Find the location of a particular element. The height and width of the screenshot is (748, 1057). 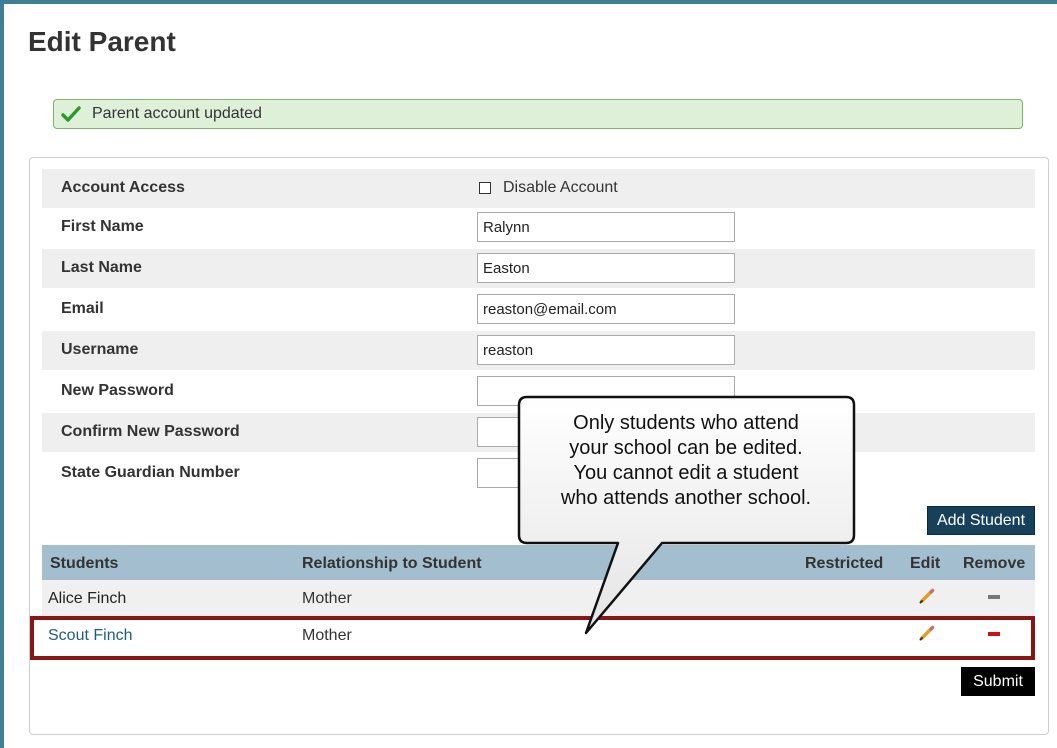

row-email: Email reaston@email.com is located at coordinates (538, 309).